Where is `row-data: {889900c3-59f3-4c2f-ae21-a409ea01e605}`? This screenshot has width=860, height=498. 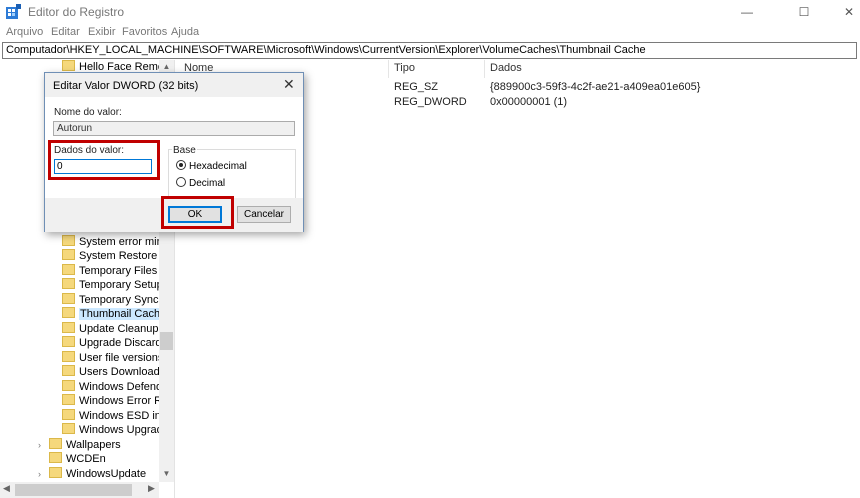
row-data: {889900c3-59f3-4c2f-ae21-a409ea01e605} is located at coordinates (595, 87).